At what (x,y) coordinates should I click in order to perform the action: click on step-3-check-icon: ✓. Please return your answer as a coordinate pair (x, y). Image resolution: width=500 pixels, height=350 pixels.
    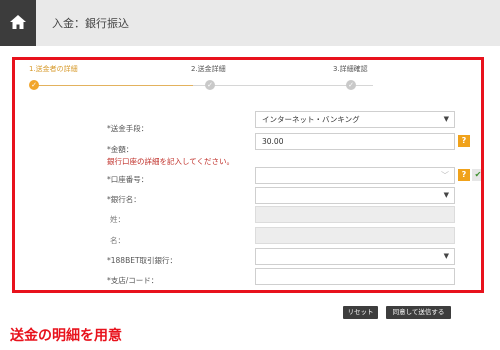
    Looking at the image, I should click on (351, 85).